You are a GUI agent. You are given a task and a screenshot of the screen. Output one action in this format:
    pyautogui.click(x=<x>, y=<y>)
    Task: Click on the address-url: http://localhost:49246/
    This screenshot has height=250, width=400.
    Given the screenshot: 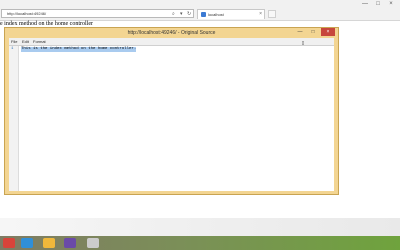 What is the action you would take?
    pyautogui.click(x=26, y=14)
    